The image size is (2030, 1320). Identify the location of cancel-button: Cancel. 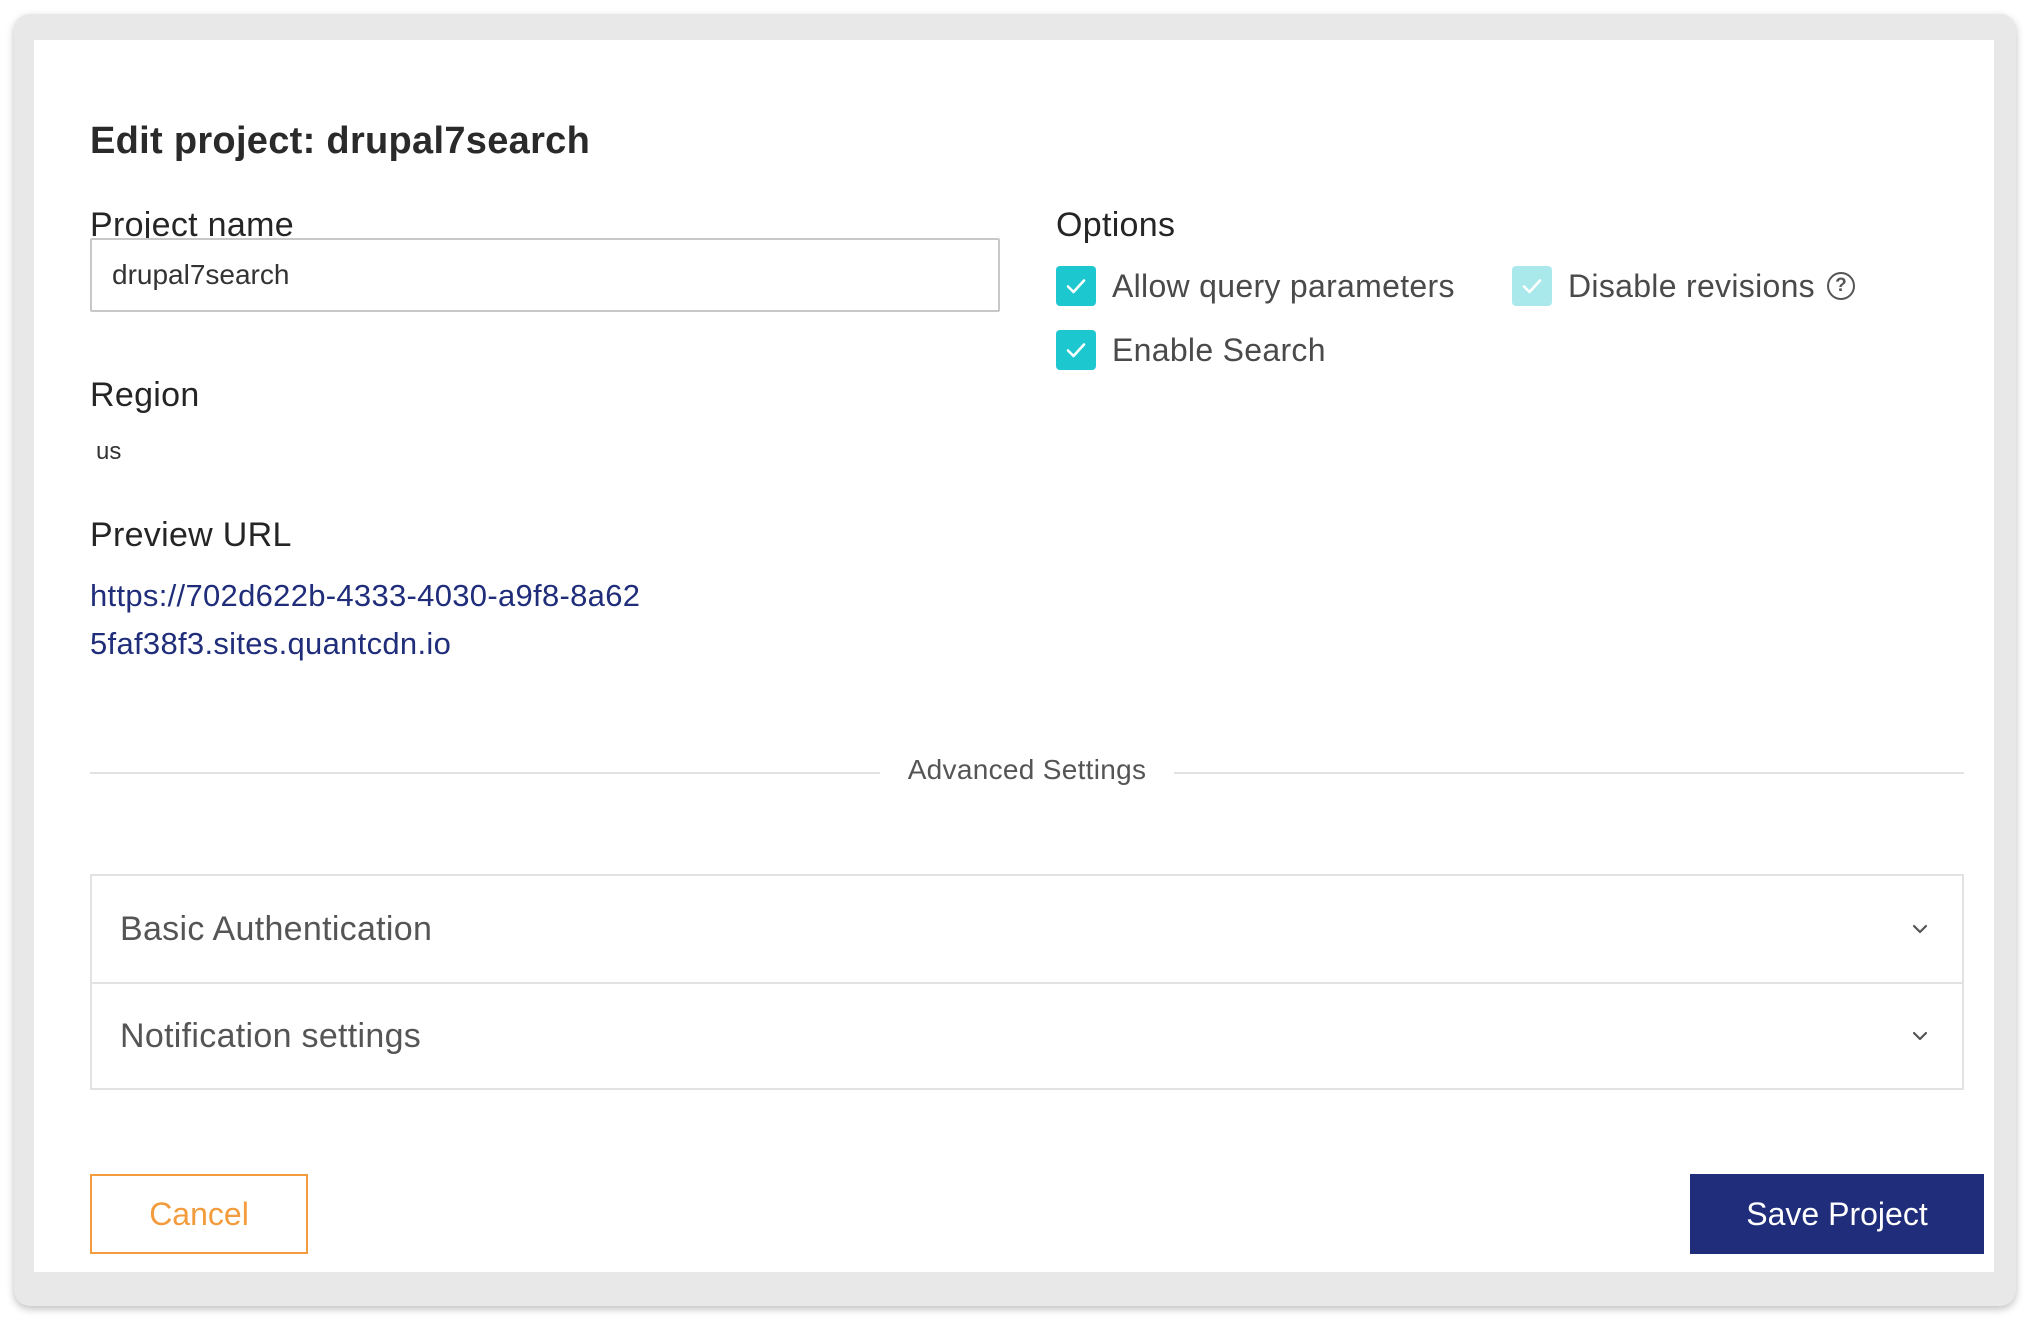
(199, 1214).